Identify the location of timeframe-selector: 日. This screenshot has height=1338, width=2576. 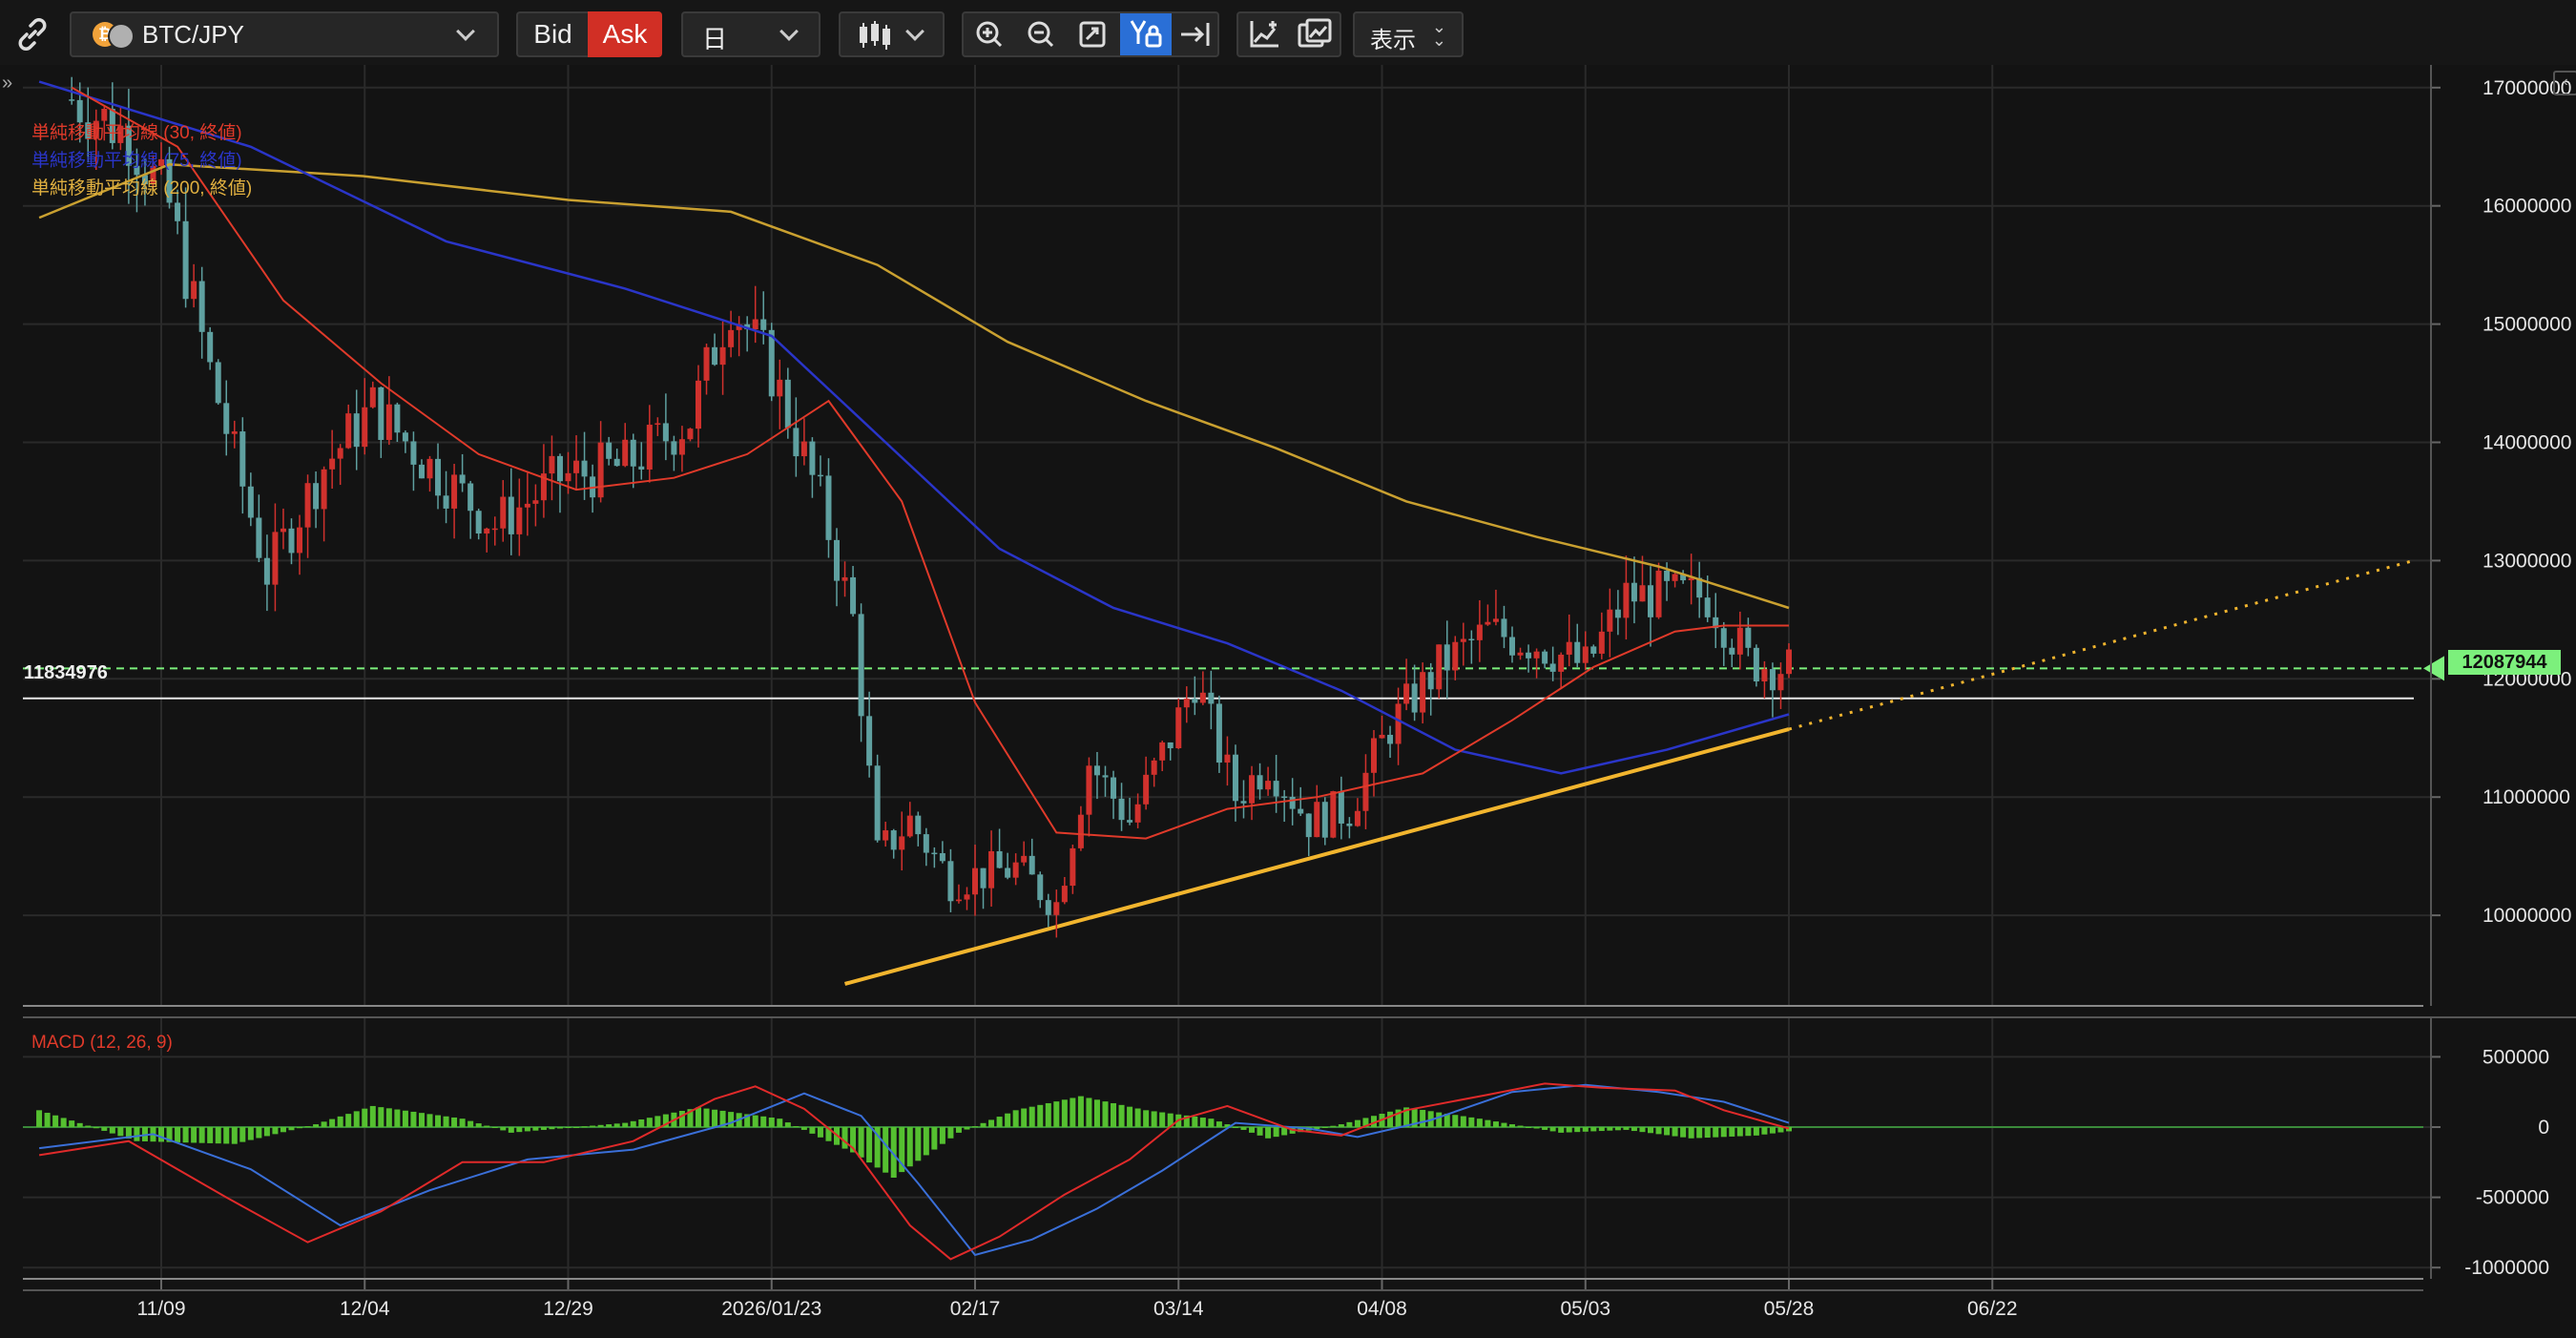
(751, 34).